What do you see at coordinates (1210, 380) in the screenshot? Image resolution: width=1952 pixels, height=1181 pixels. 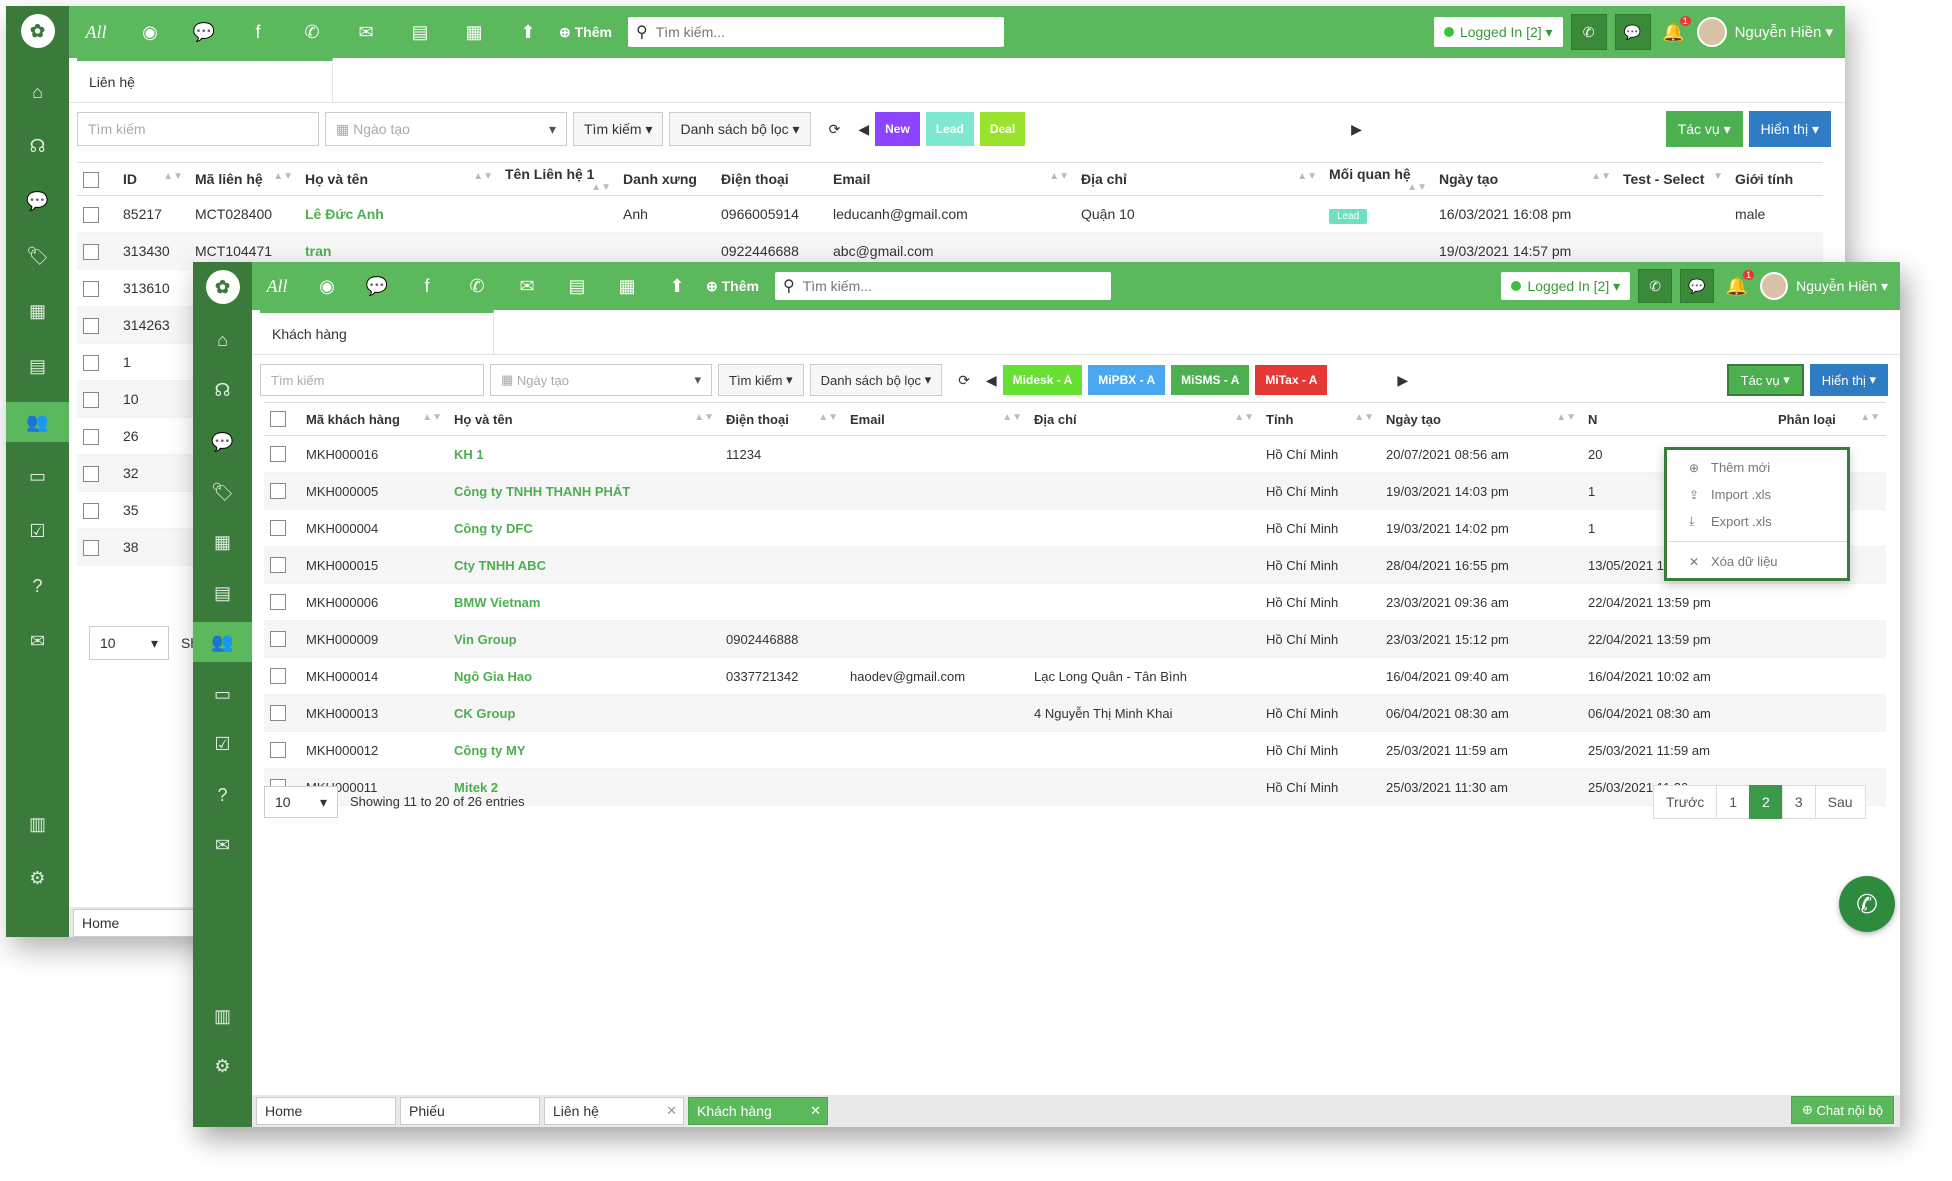 I see `chip-misms: MiSMS - A` at bounding box center [1210, 380].